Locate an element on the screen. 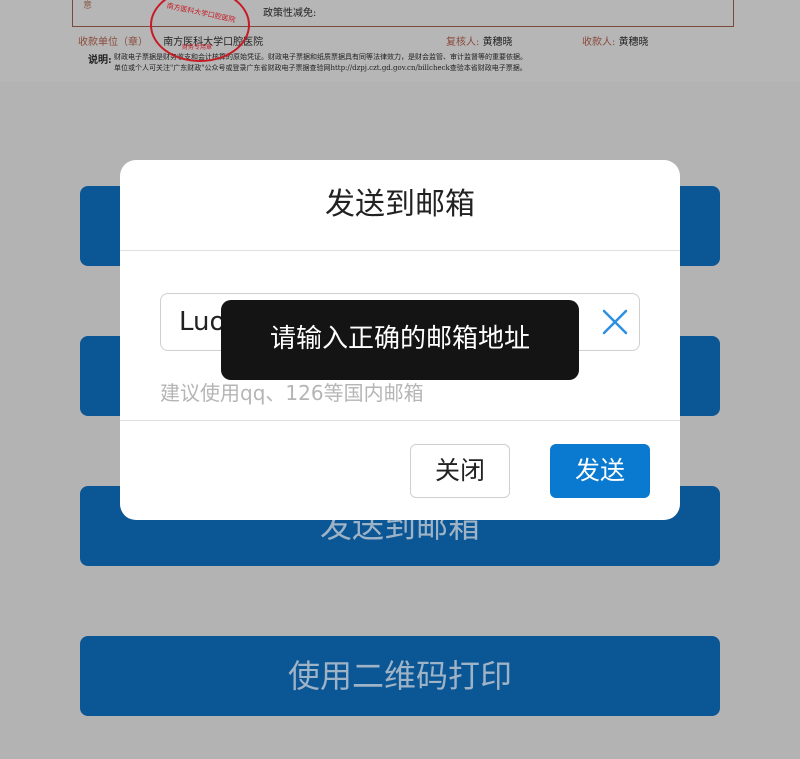 This screenshot has height=759, width=800. stamp-subtext: 财务专用章 is located at coordinates (197, 47).